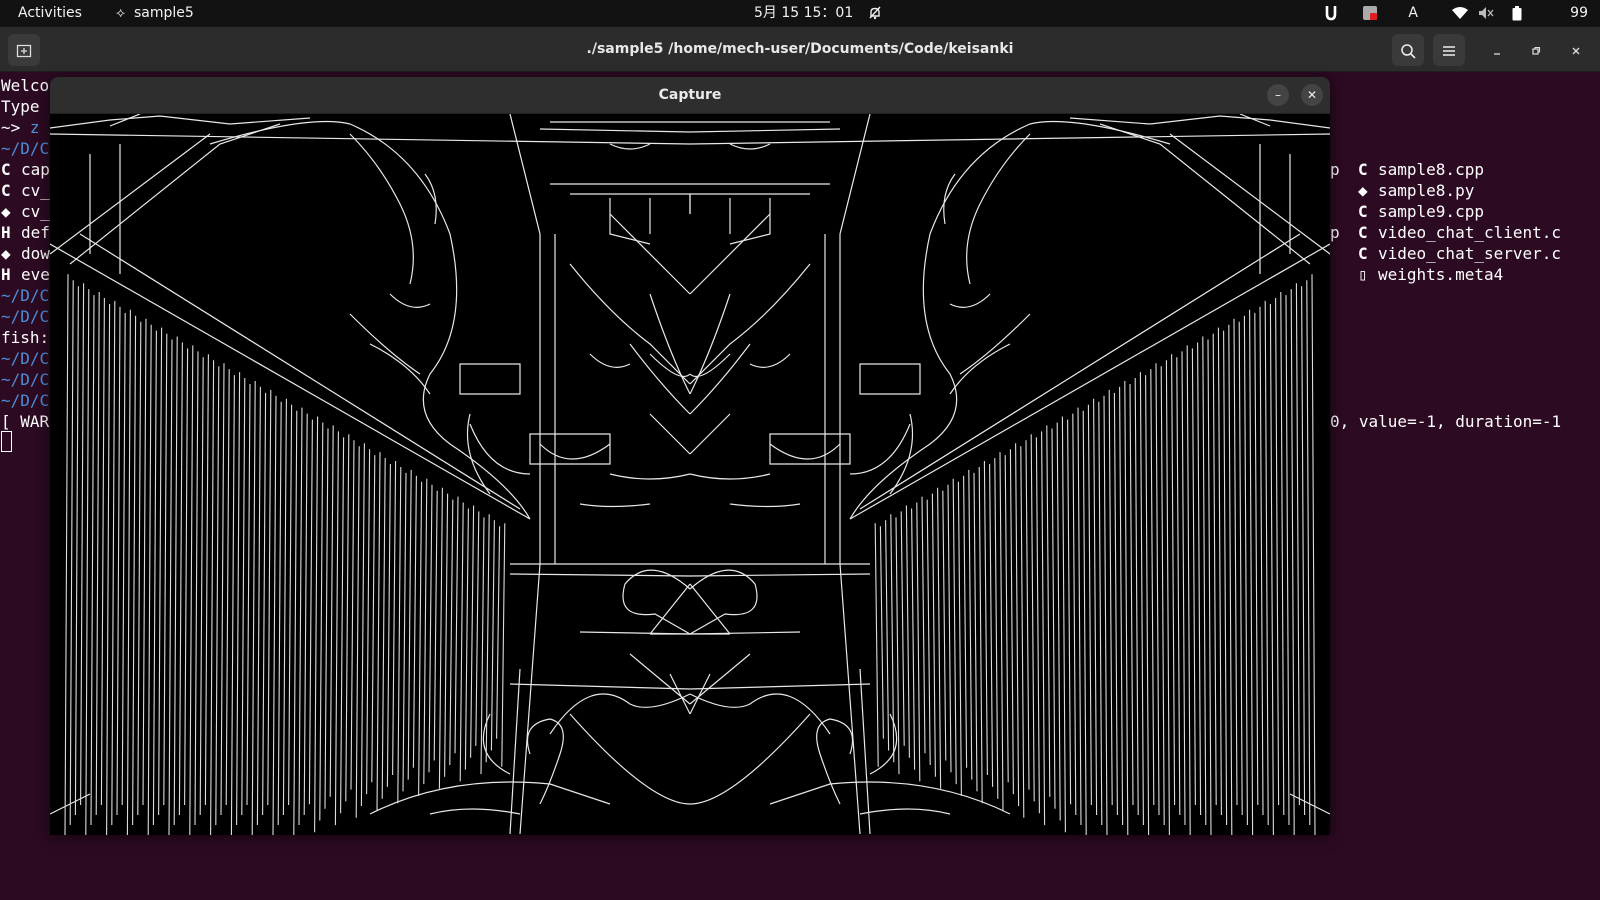  I want to click on app-name: sample5, so click(164, 13).